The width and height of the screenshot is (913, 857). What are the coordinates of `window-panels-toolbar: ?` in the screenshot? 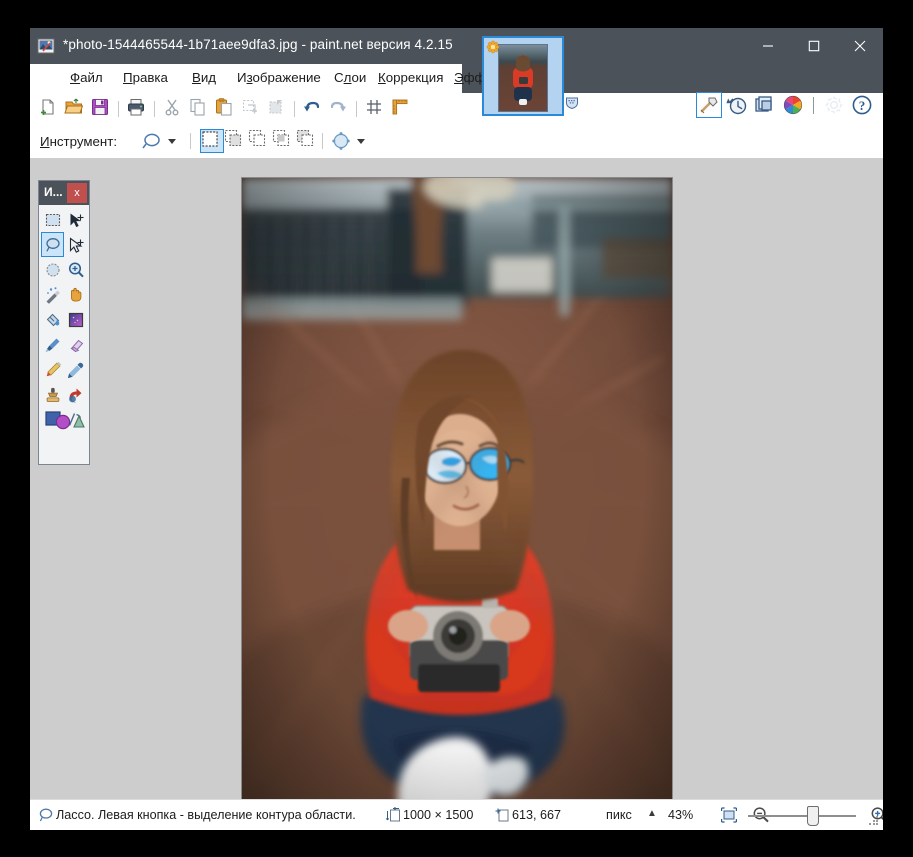 It's located at (785, 105).